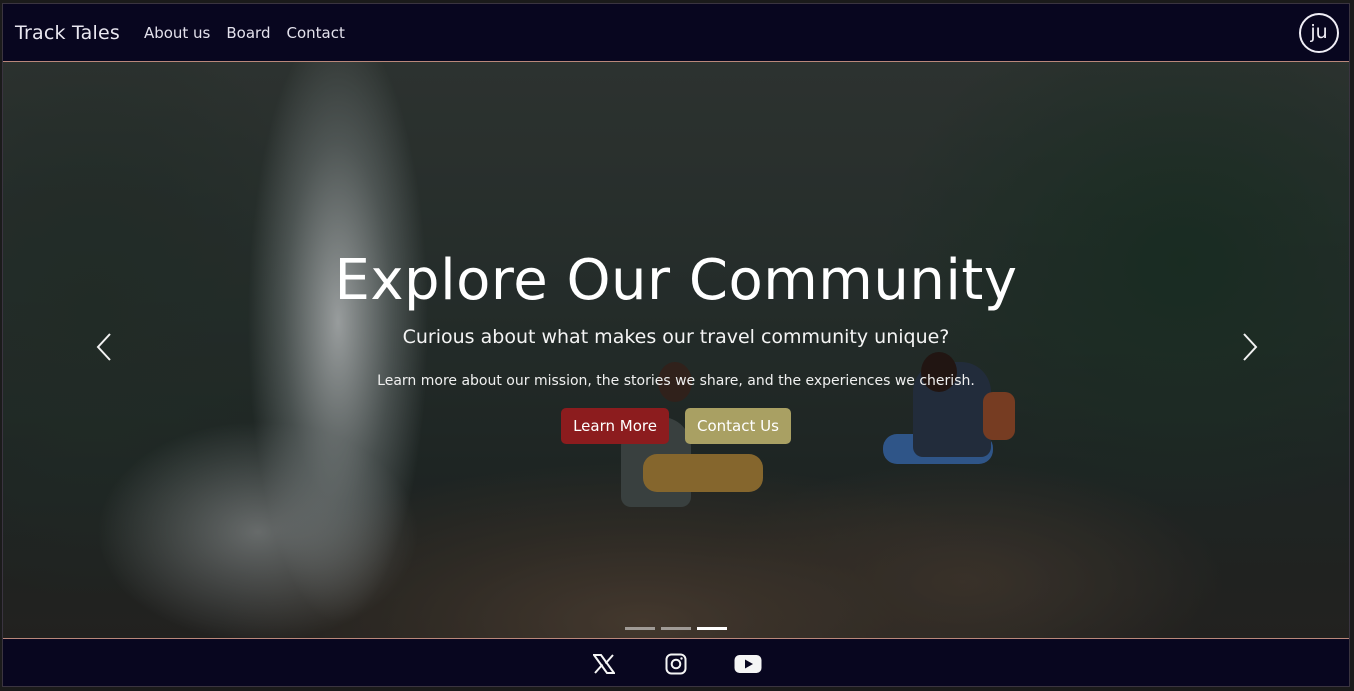 Image resolution: width=1354 pixels, height=691 pixels. Describe the element at coordinates (737, 426) in the screenshot. I see `contact-us-button: Contact Us` at that location.